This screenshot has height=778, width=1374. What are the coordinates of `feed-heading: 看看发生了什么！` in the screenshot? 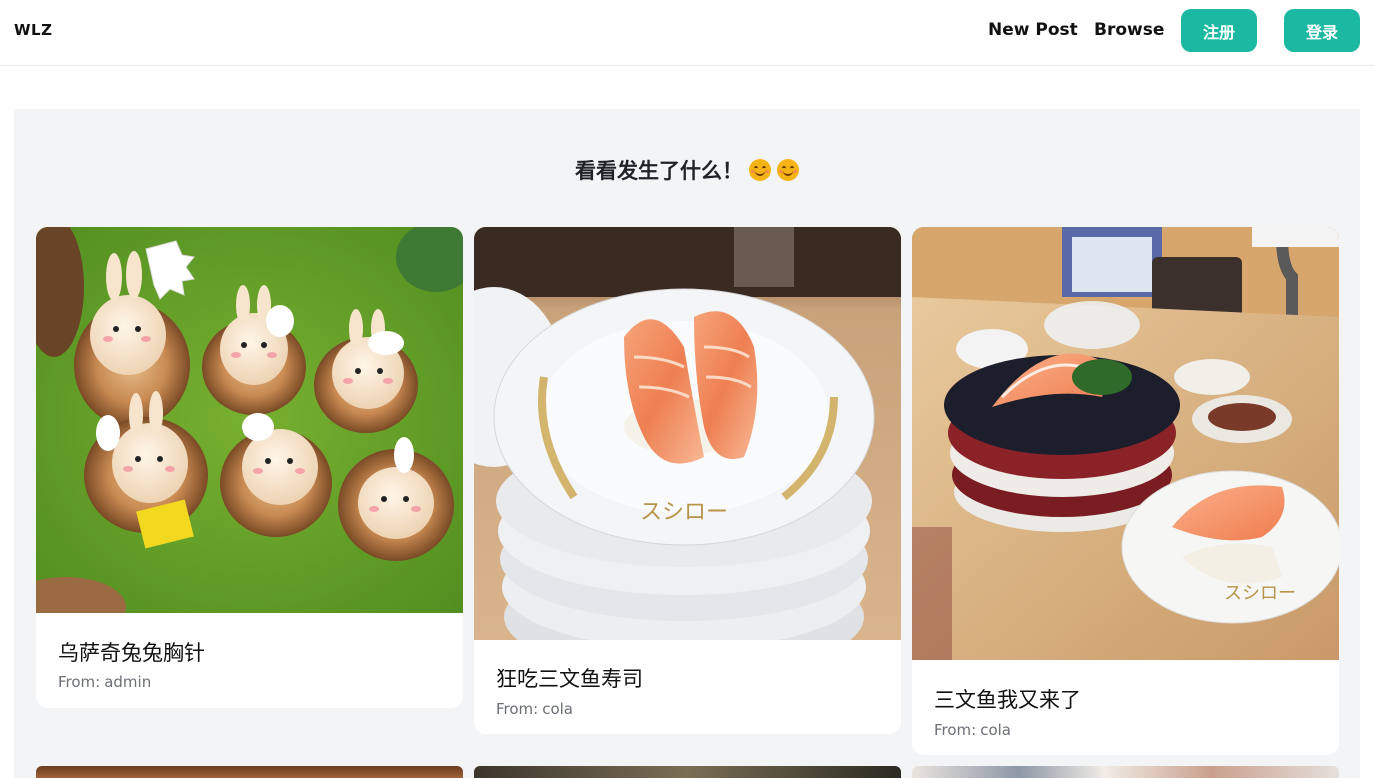 It's located at (687, 170).